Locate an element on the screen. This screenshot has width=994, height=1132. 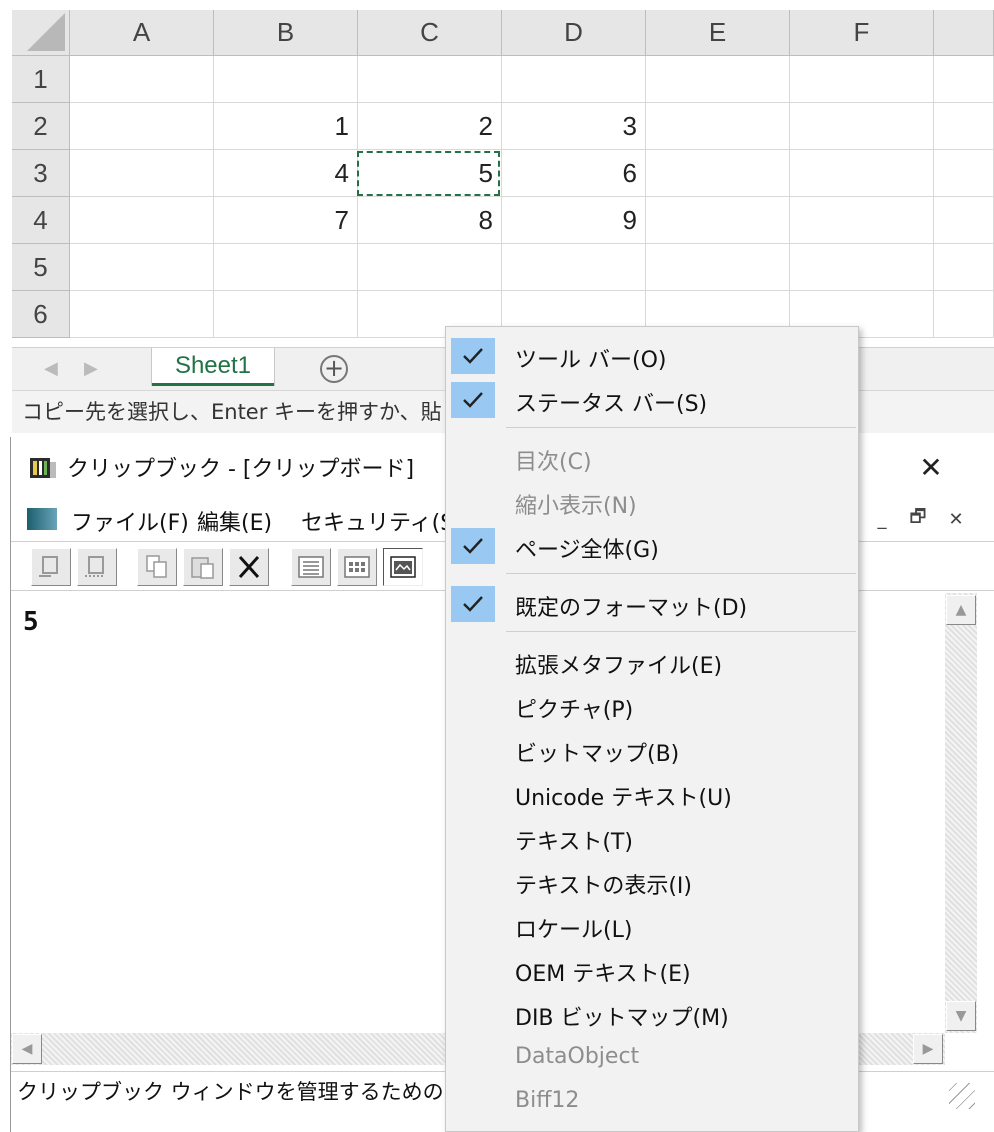
scroll-down-button: ▼ is located at coordinates (961, 1016).